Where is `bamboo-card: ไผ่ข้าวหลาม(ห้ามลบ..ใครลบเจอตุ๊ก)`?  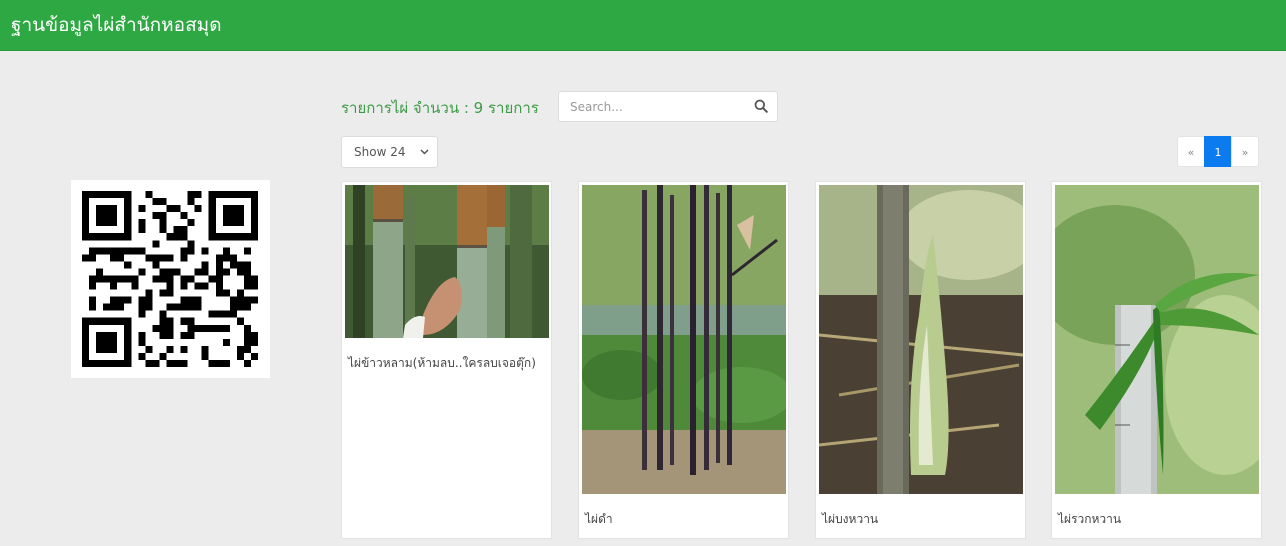 bamboo-card: ไผ่ข้าวหลาม(ห้ามลบ..ใครลบเจอตุ๊ก) is located at coordinates (446, 360).